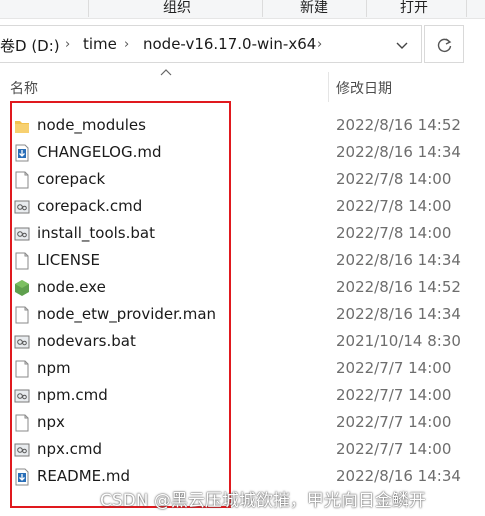 The image size is (485, 516). Describe the element at coordinates (242, 395) in the screenshot. I see `file-row: npm.cmd 2022/7/7 14:00` at that location.